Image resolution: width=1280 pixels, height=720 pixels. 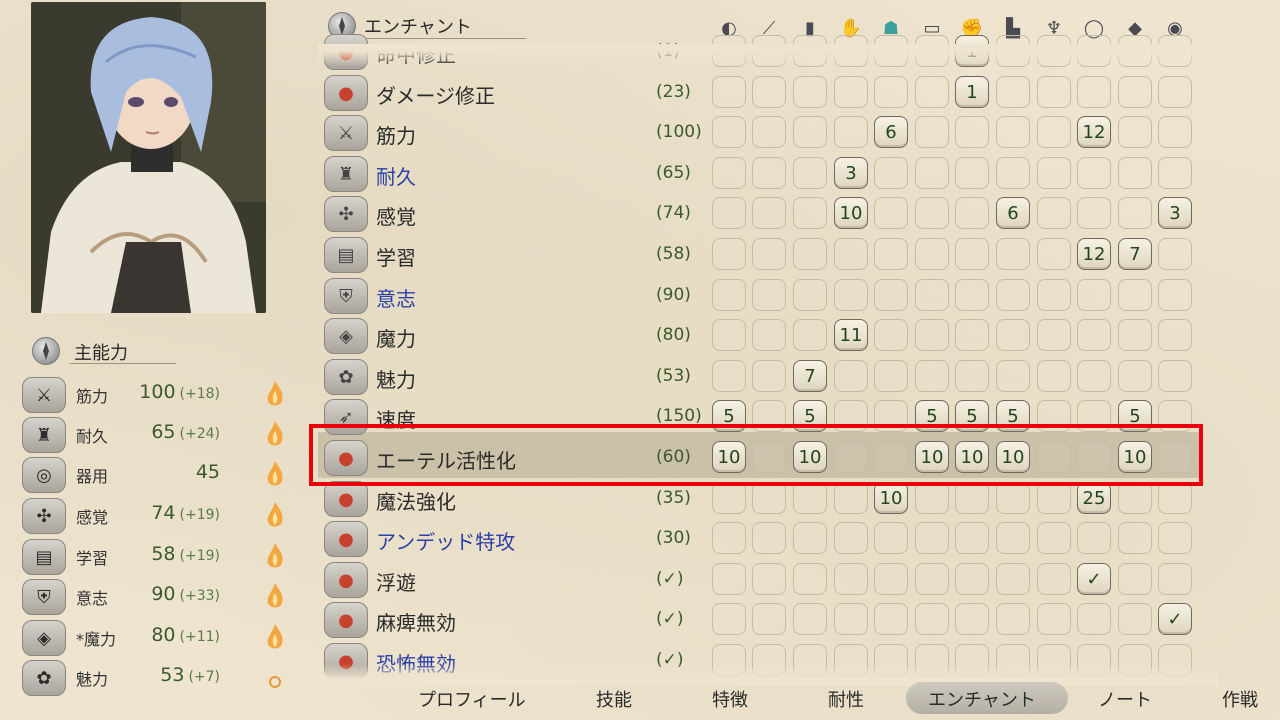 What do you see at coordinates (346, 255) in the screenshot?
I see `enchant-icon: ▤` at bounding box center [346, 255].